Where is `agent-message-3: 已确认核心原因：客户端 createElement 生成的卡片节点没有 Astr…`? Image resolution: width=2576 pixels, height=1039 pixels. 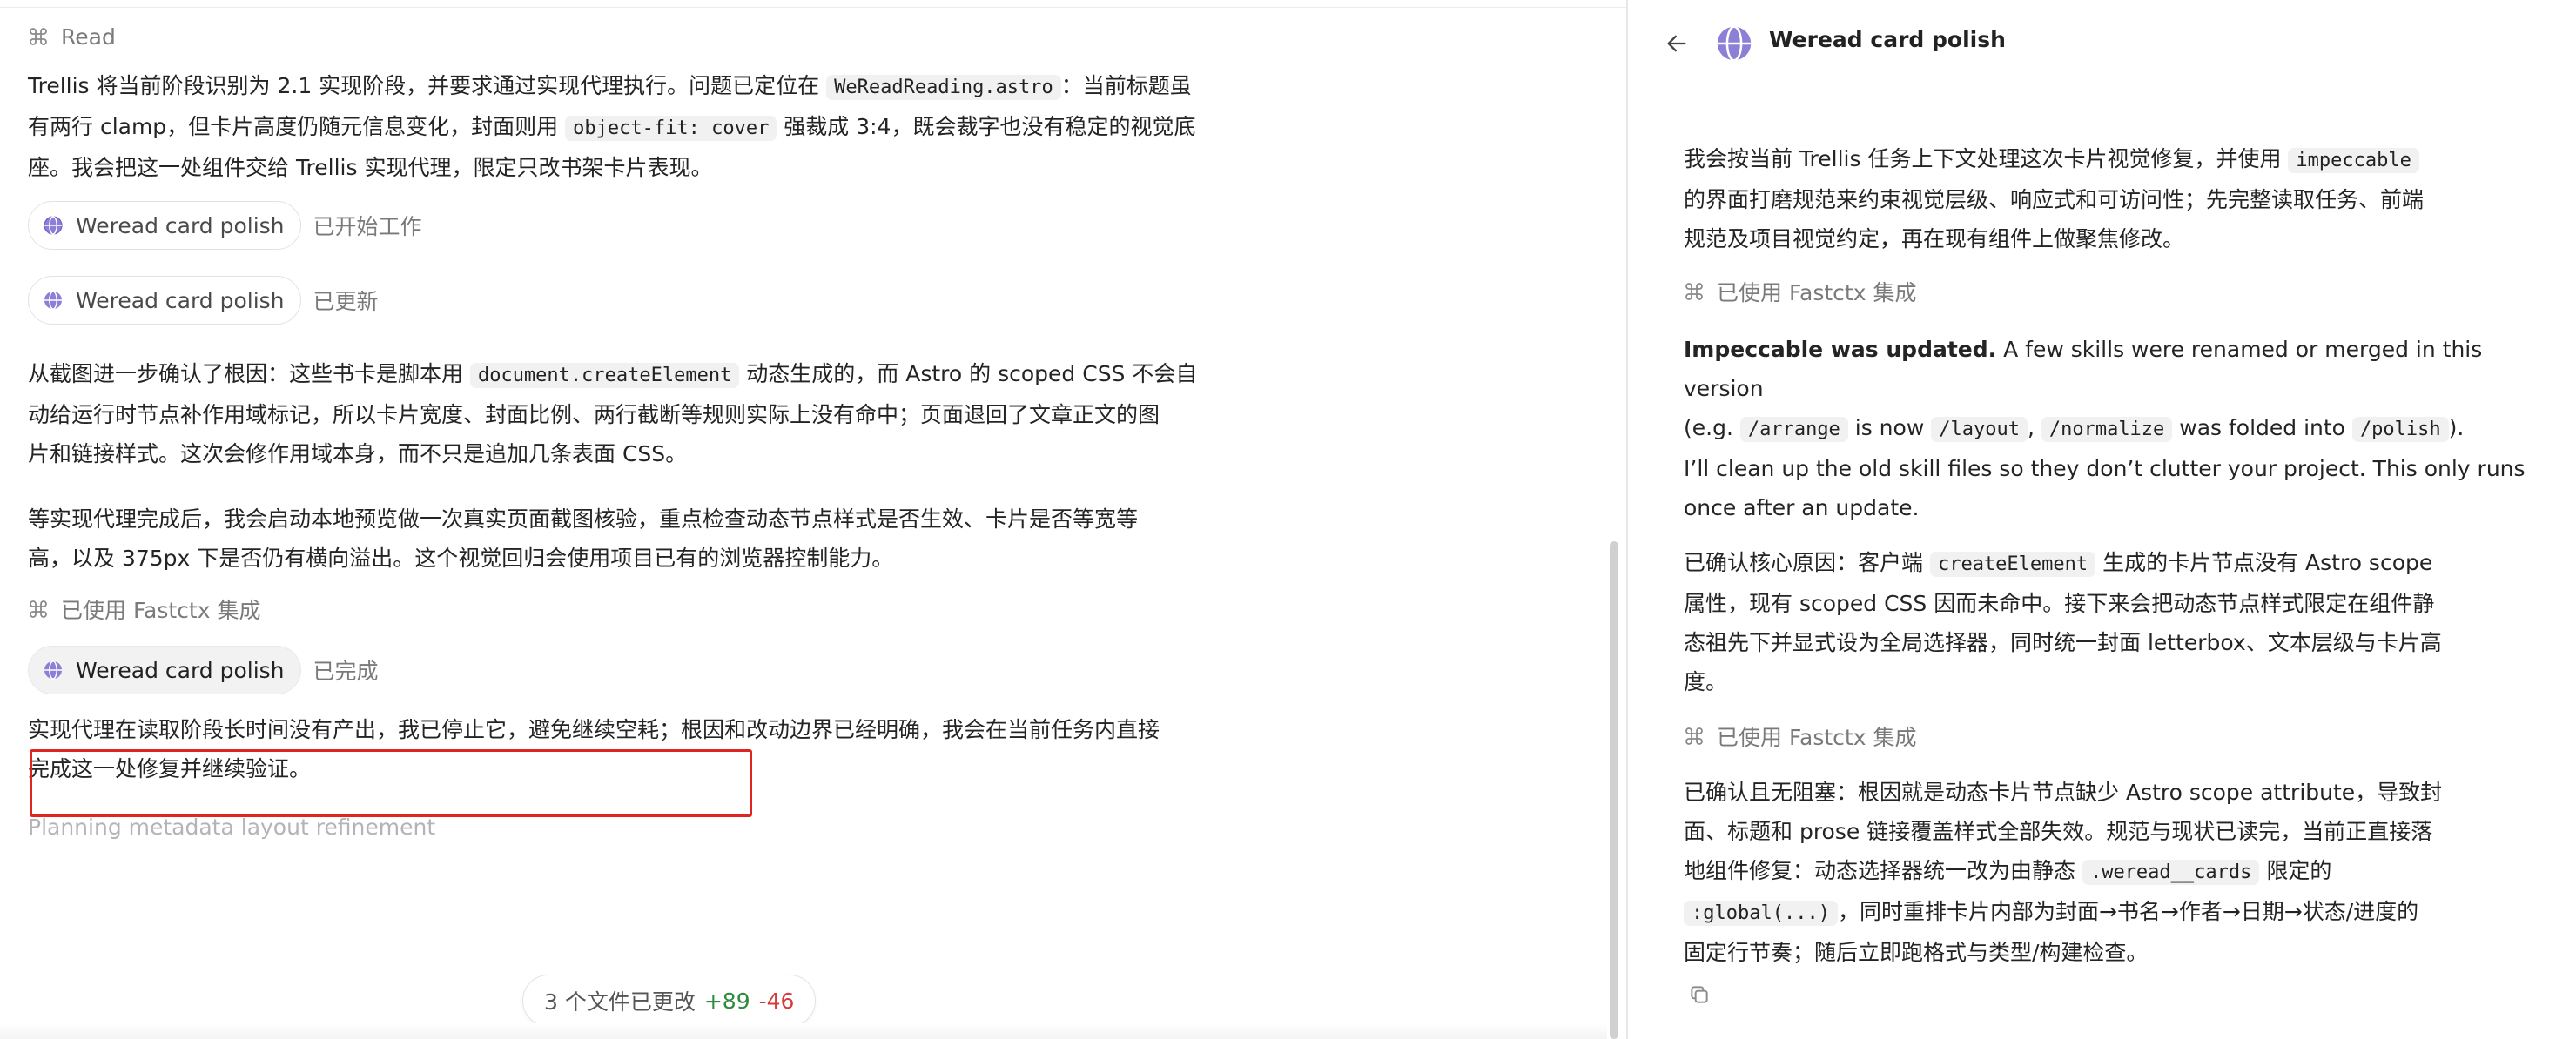 agent-message-3: 已确认核心原因：客户端 createElement 生成的卡片节点没有 Astr… is located at coordinates (2063, 622).